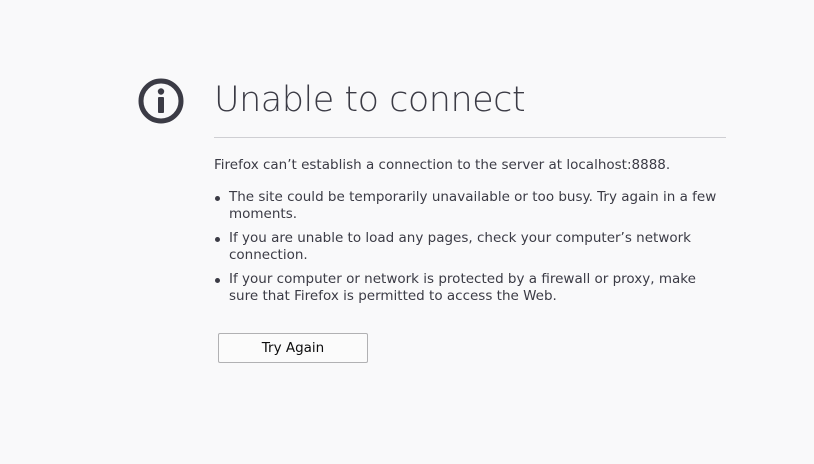  I want to click on try-again-button: Try Again, so click(293, 348).